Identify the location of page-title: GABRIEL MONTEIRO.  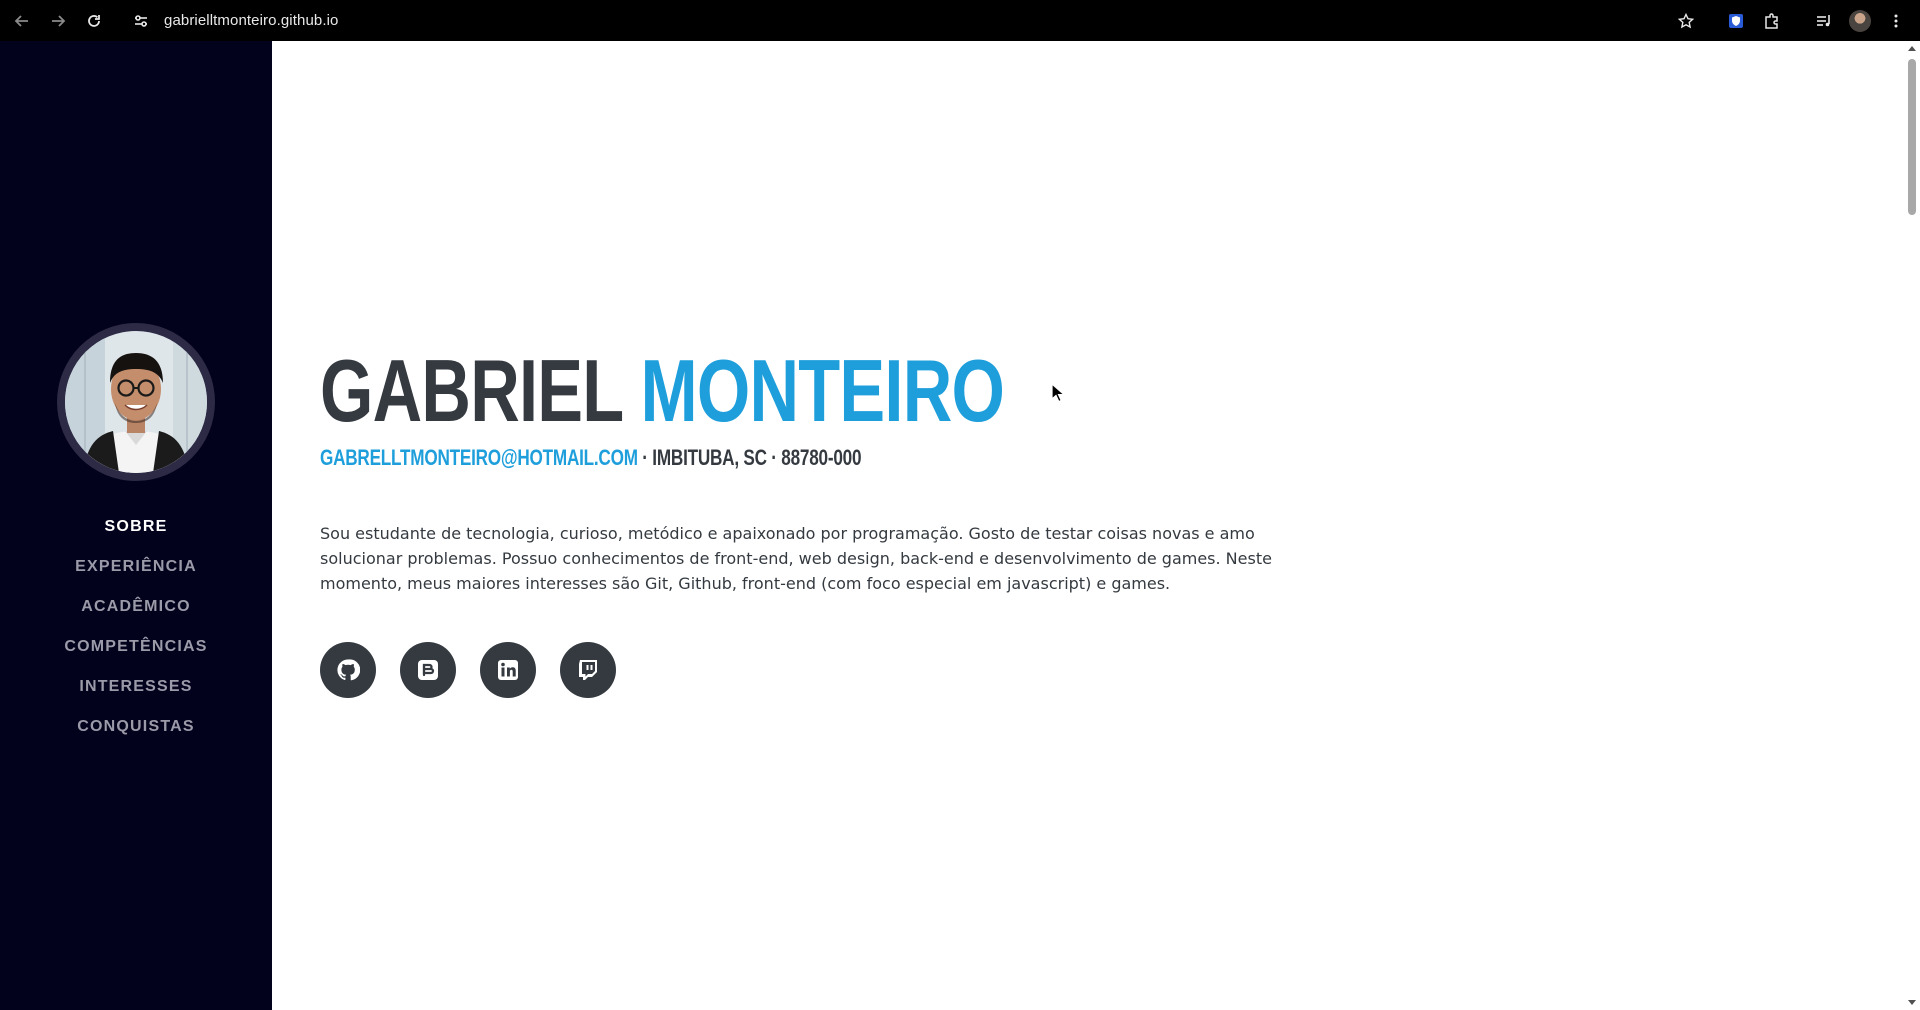
(710, 391).